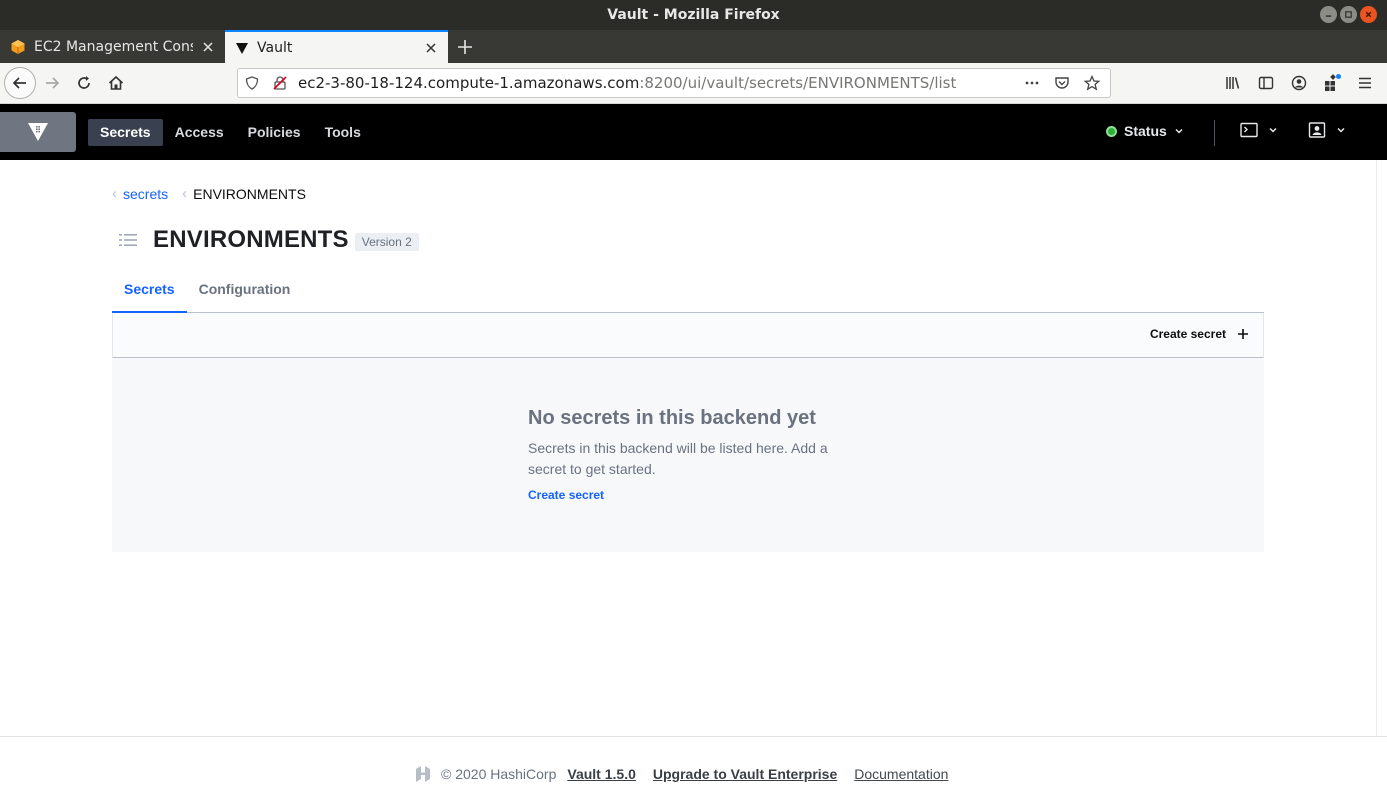  I want to click on vault-home-link, so click(38, 132).